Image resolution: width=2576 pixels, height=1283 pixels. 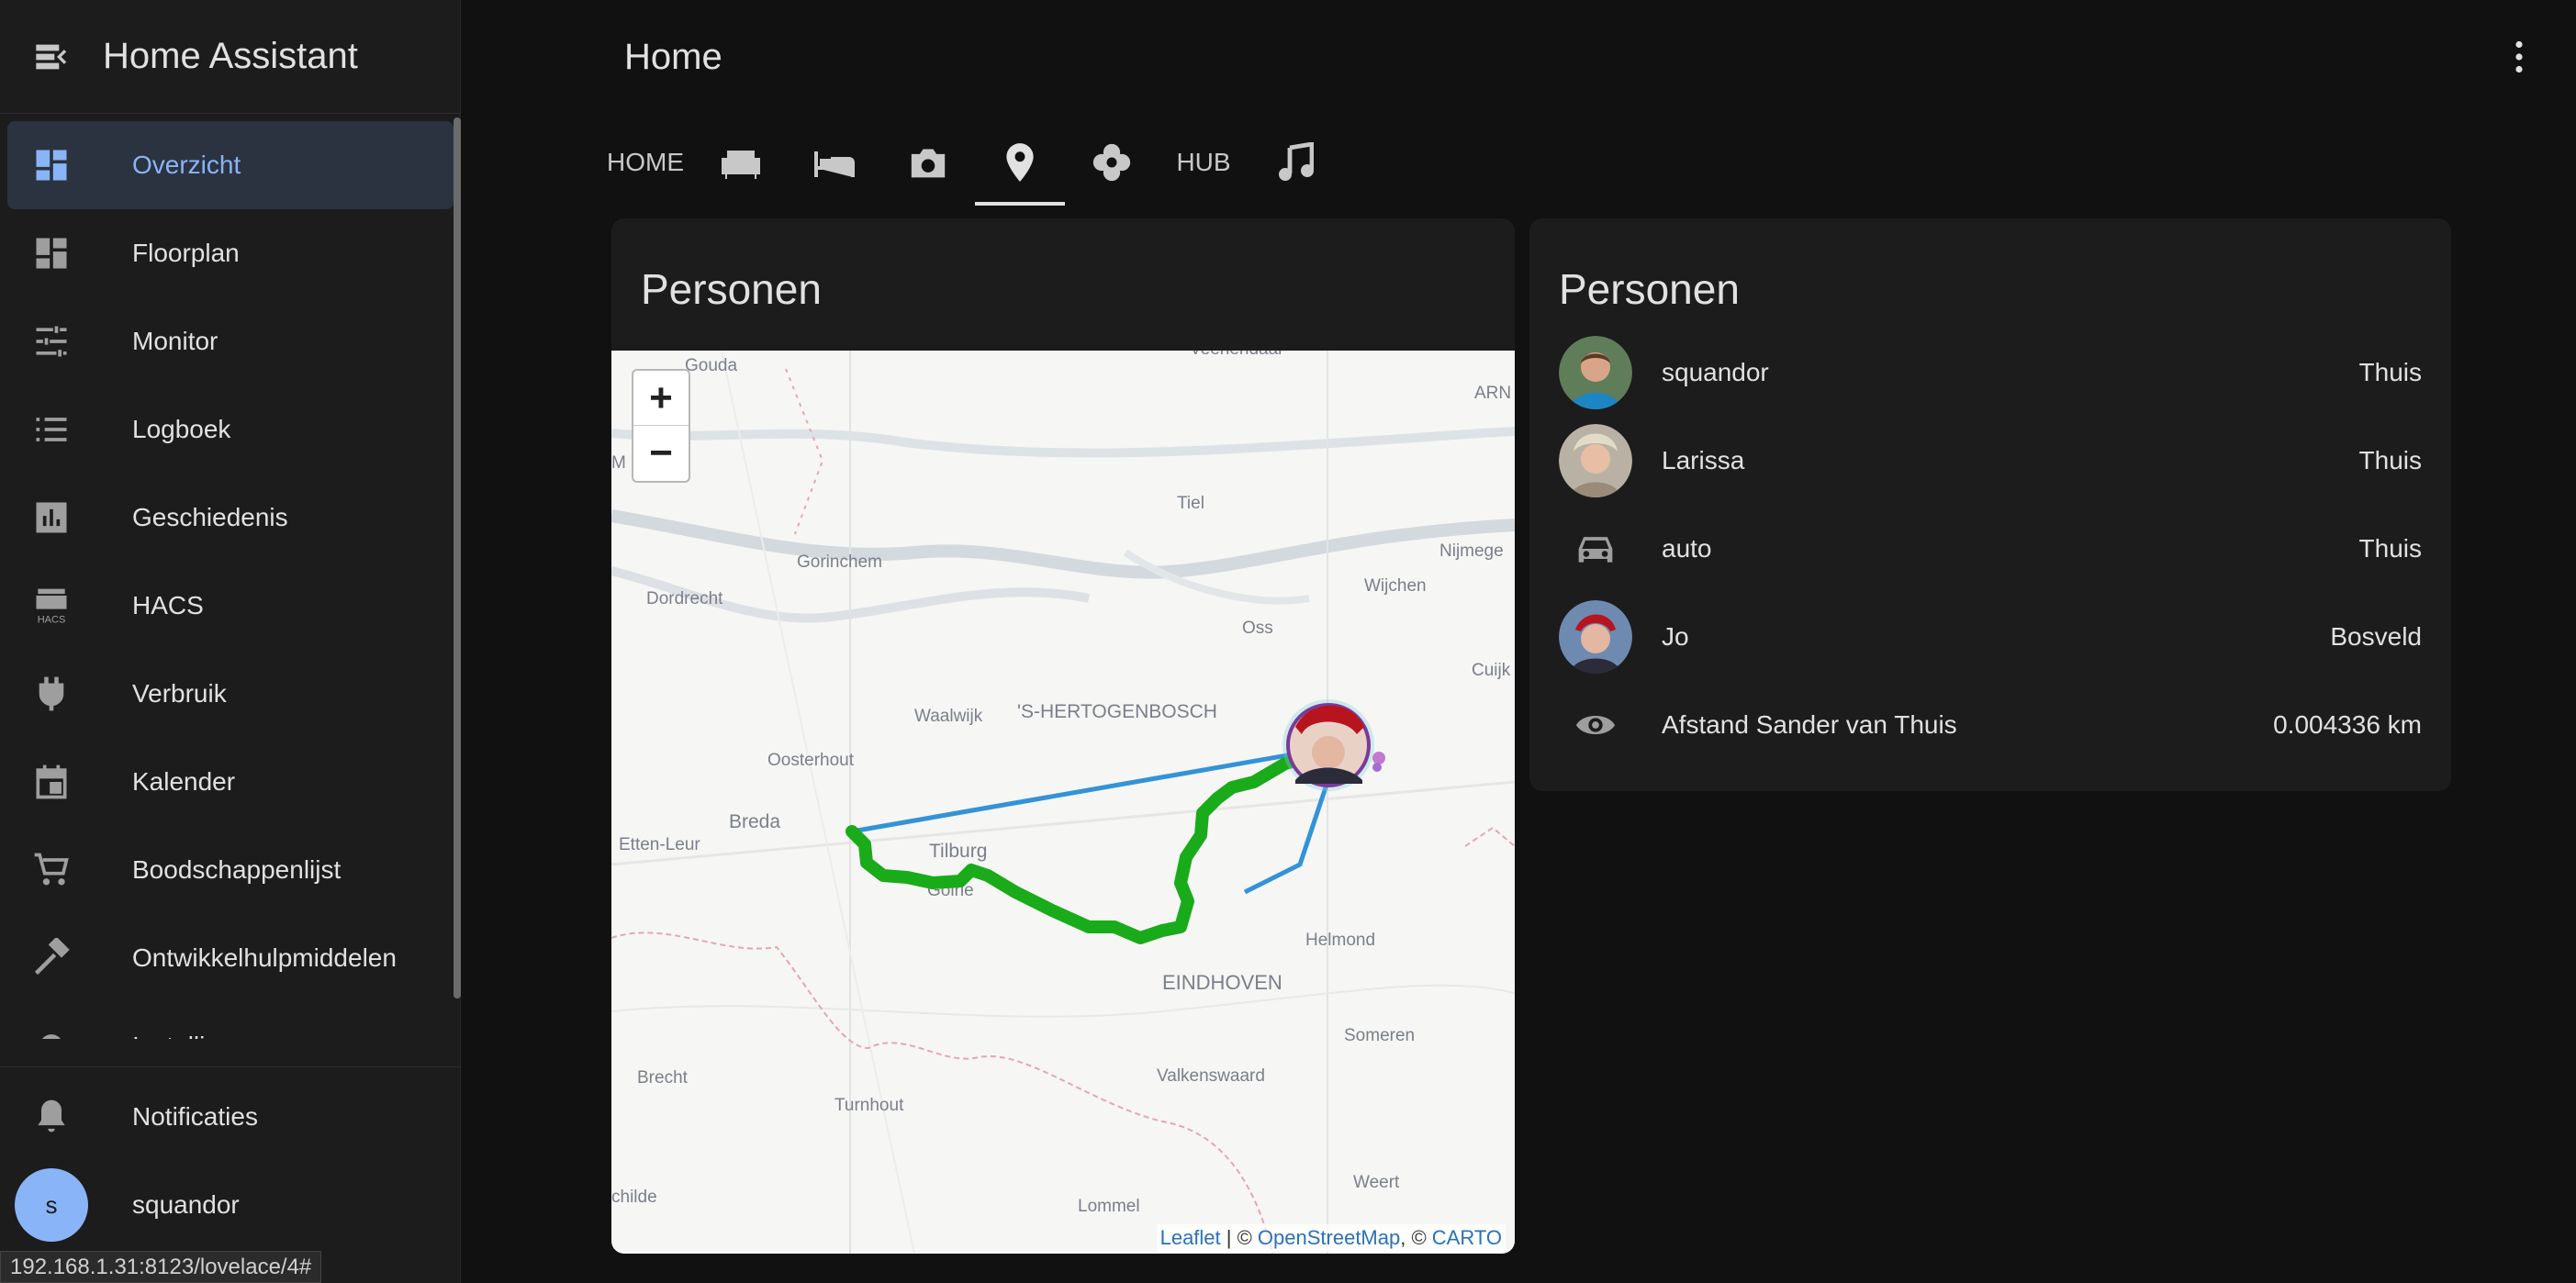 I want to click on menu-collapse-button, so click(x=51, y=57).